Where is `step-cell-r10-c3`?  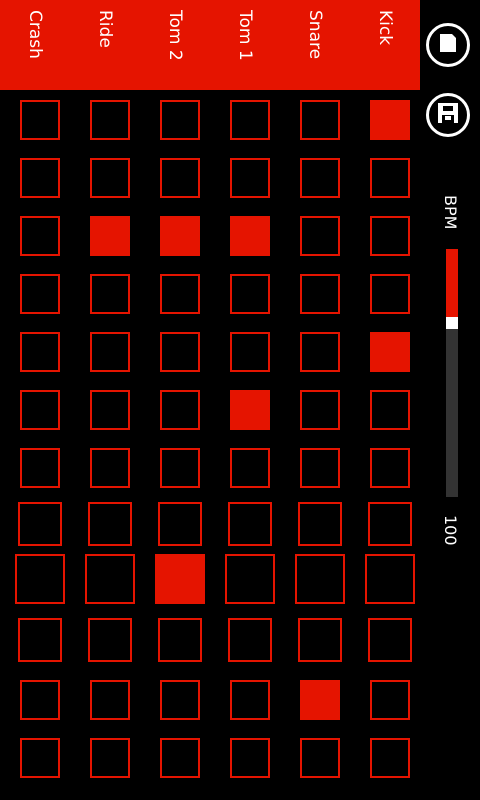
step-cell-r10-c3 is located at coordinates (180, 640).